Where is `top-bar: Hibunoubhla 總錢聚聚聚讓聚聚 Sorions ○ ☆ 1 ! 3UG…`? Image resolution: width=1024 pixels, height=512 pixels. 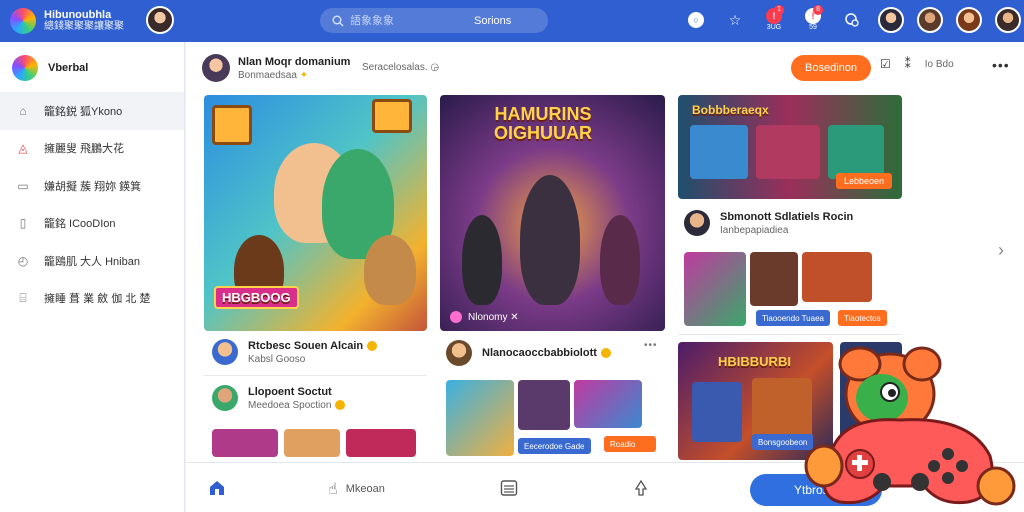 top-bar: Hibunoubhla 總錢聚聚聚讓聚聚 Sorions ○ ☆ 1 ! 3UG… is located at coordinates (512, 21).